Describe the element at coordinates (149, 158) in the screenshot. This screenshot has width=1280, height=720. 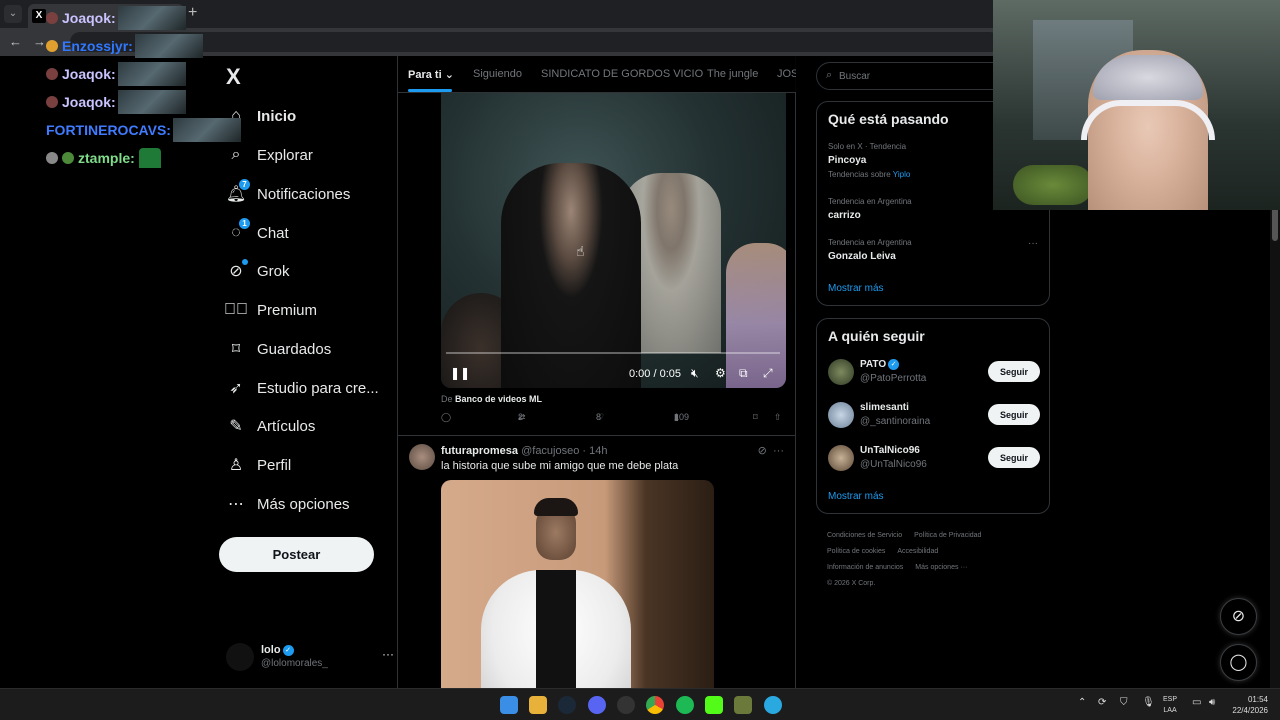
I see `chat-emote` at that location.